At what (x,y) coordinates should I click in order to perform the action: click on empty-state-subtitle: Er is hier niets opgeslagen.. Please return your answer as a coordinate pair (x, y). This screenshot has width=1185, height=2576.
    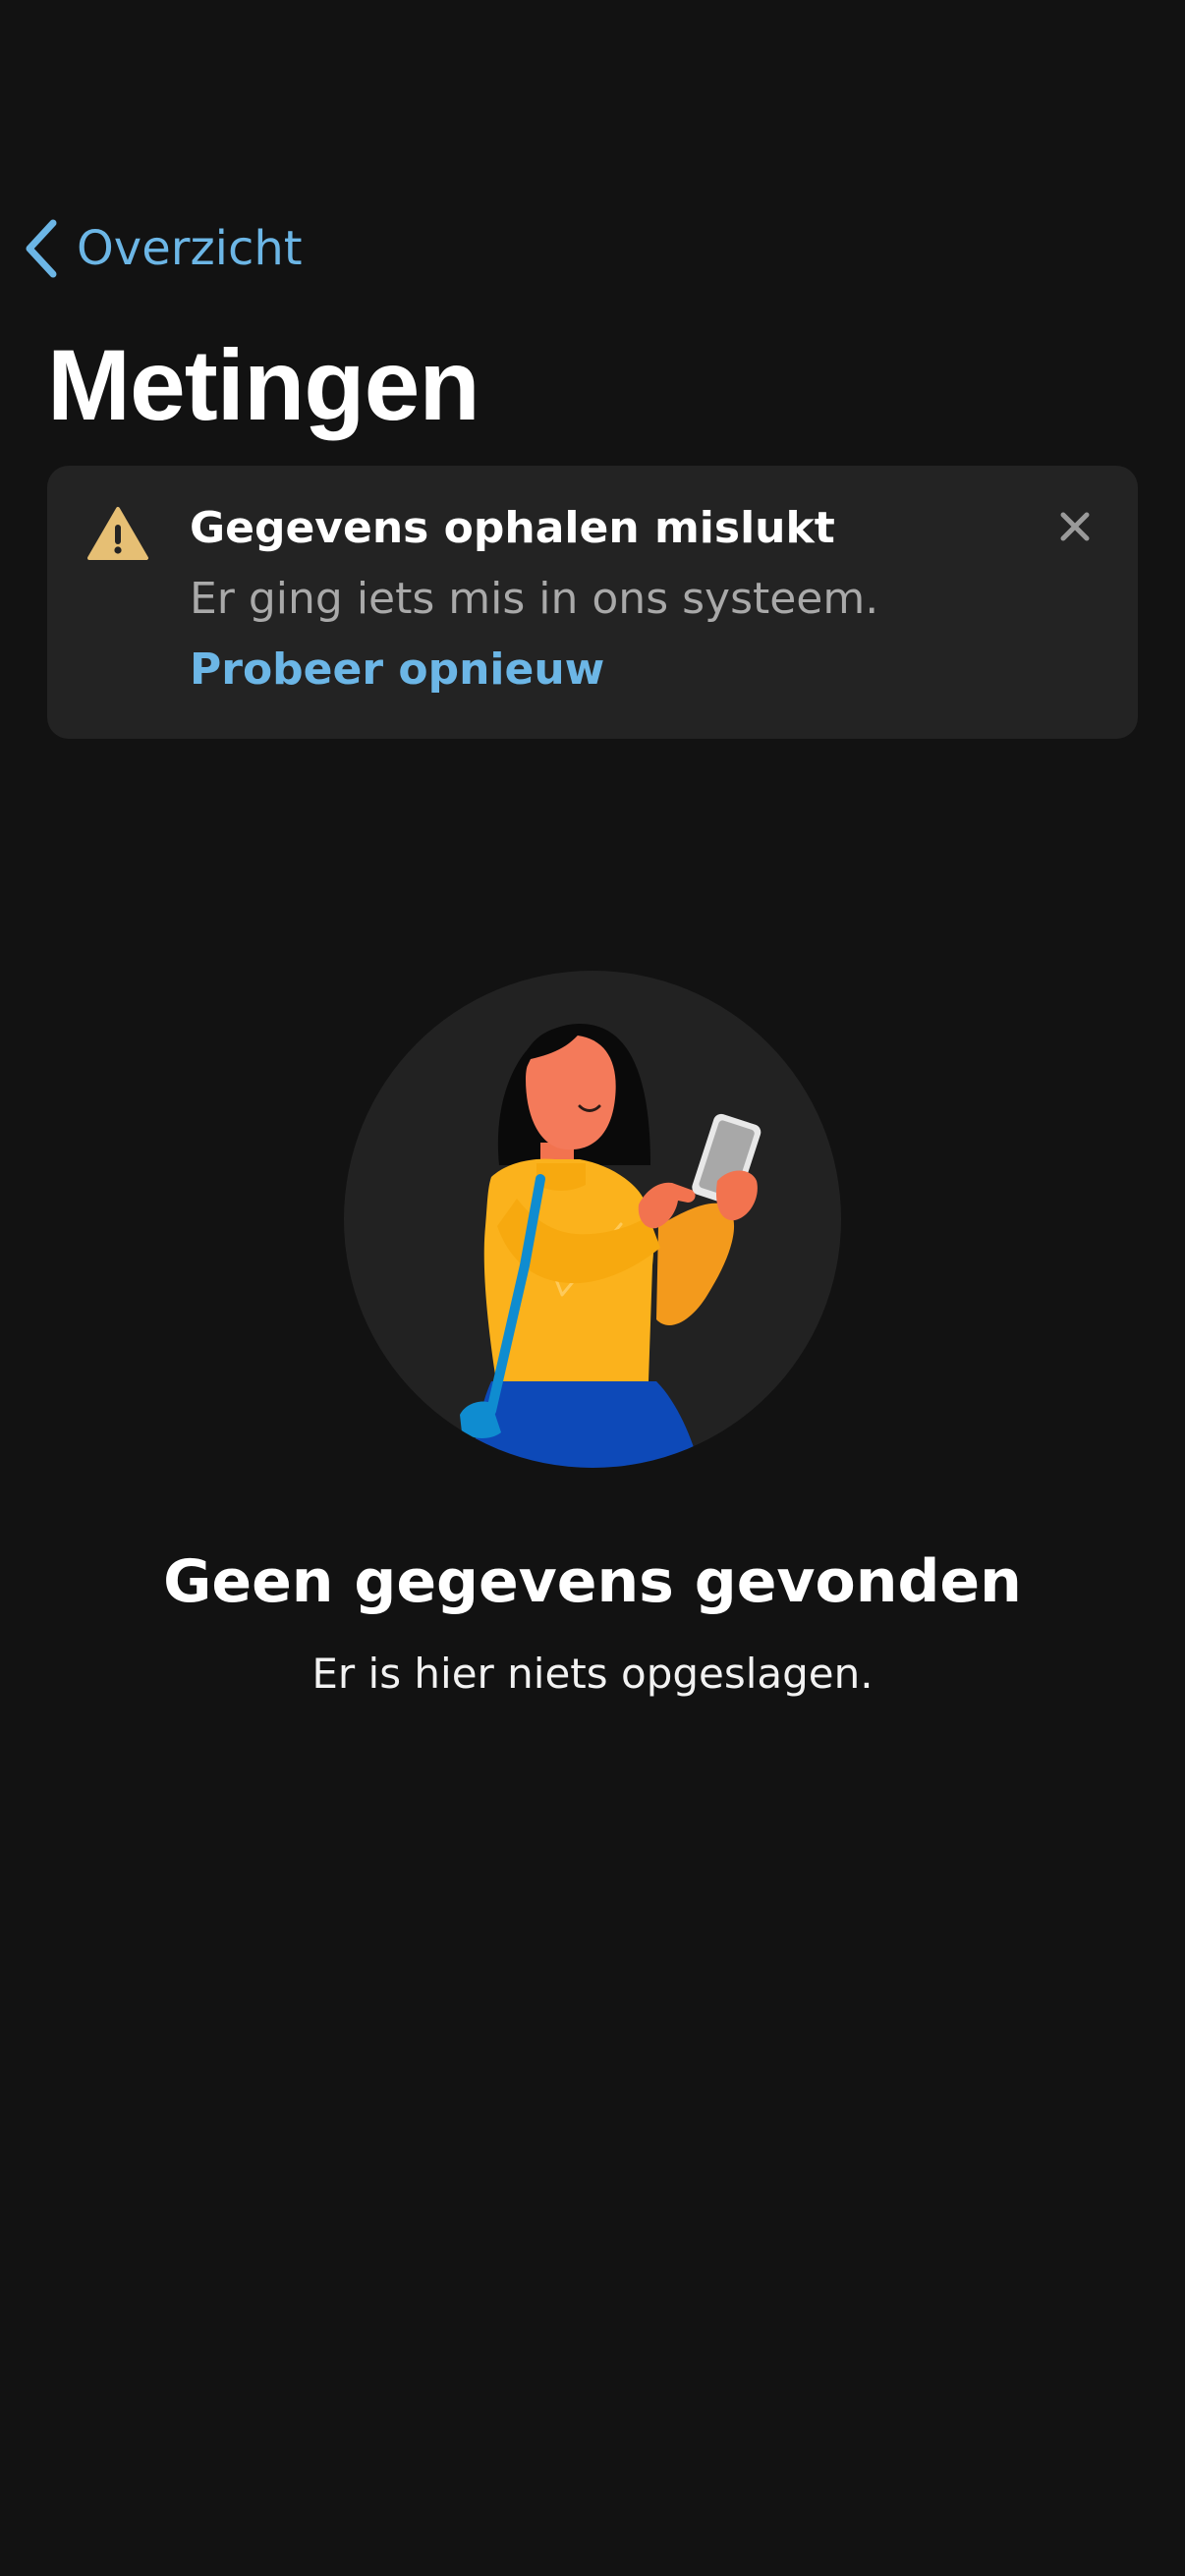
    Looking at the image, I should click on (592, 1674).